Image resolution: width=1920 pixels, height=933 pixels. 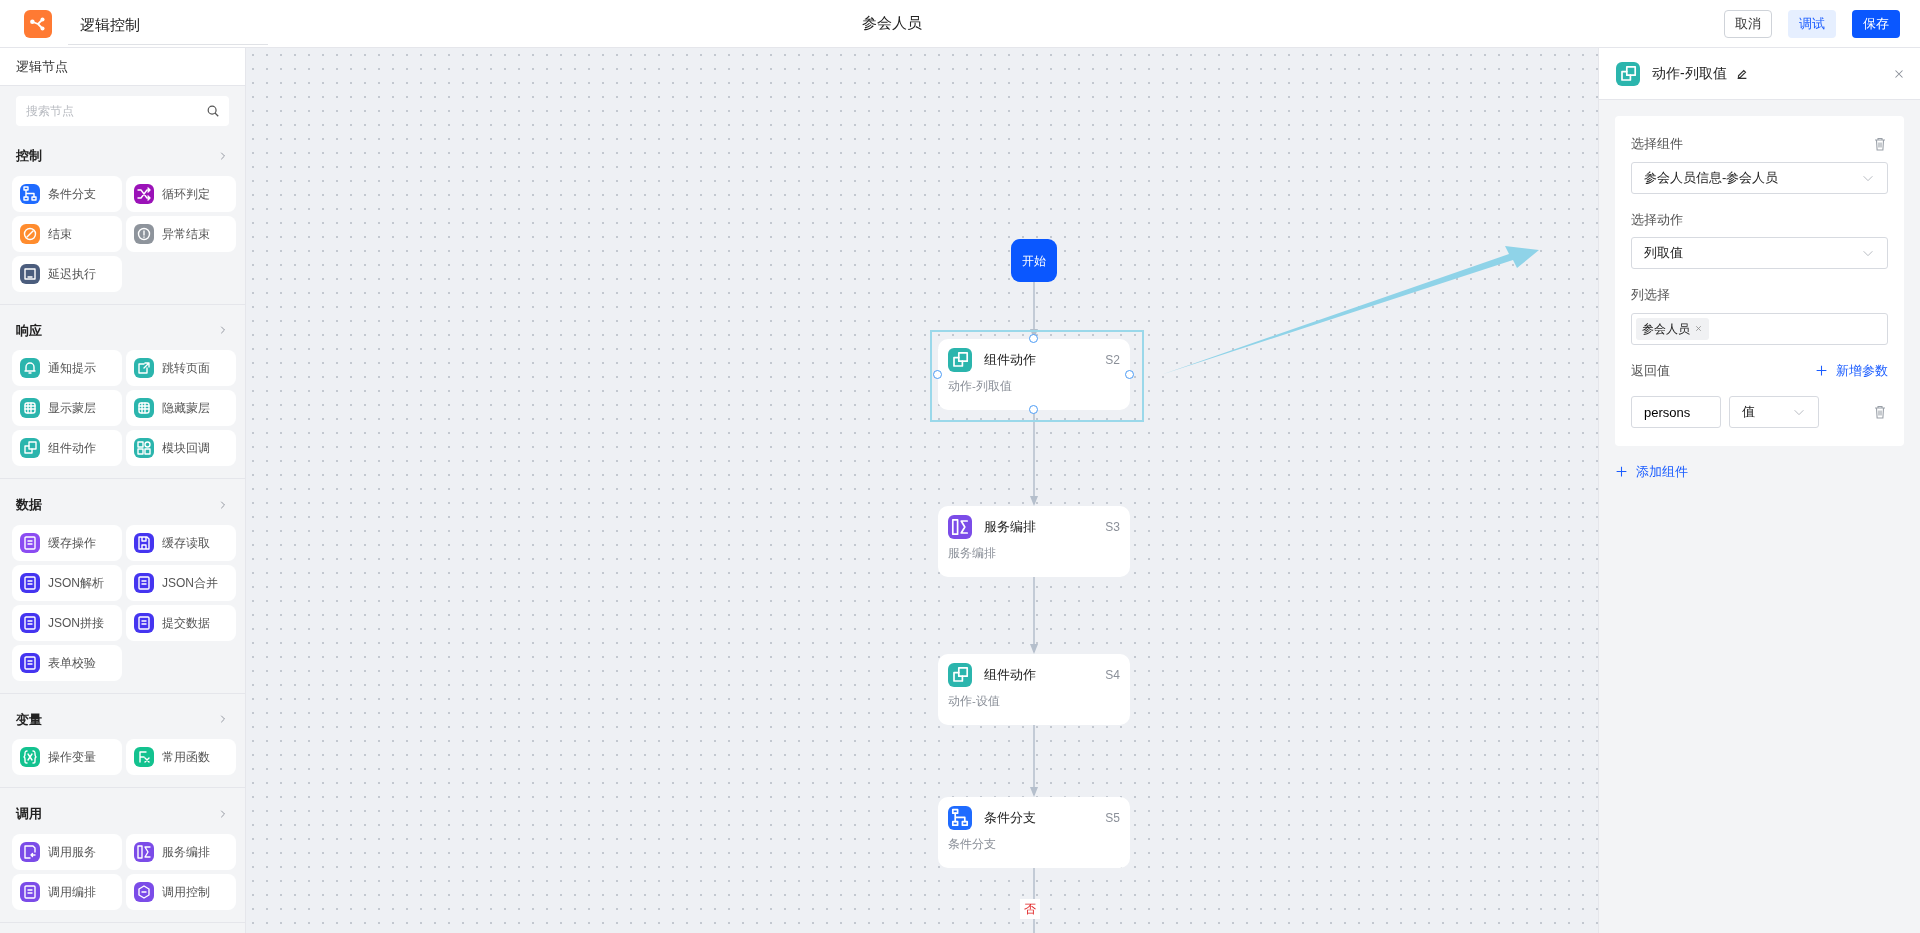 What do you see at coordinates (1774, 412) in the screenshot?
I see `parameter-type-select: 值` at bounding box center [1774, 412].